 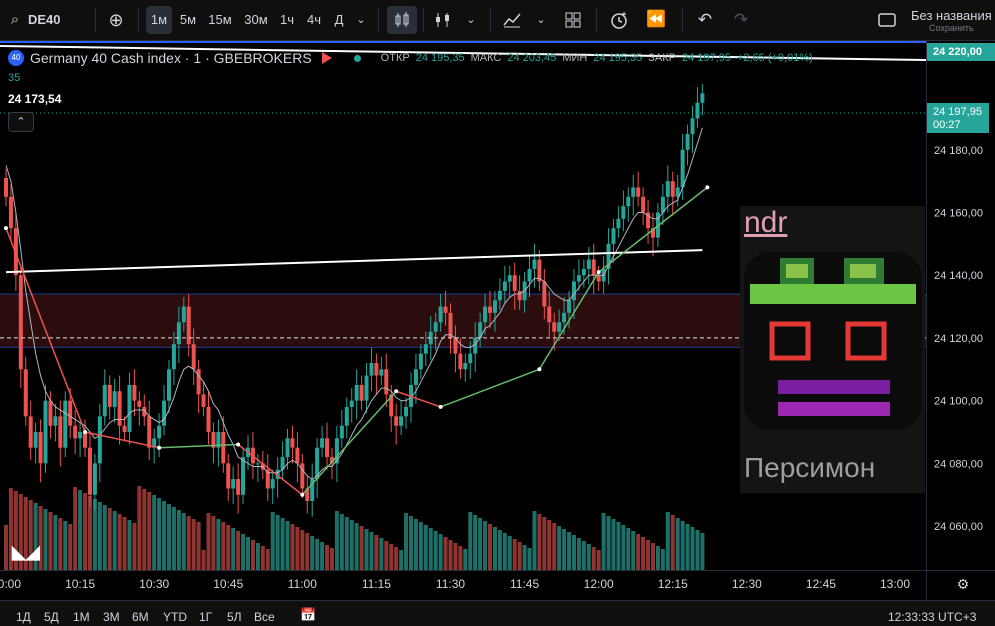 I want to click on flag-icon, so click(x=326, y=58).